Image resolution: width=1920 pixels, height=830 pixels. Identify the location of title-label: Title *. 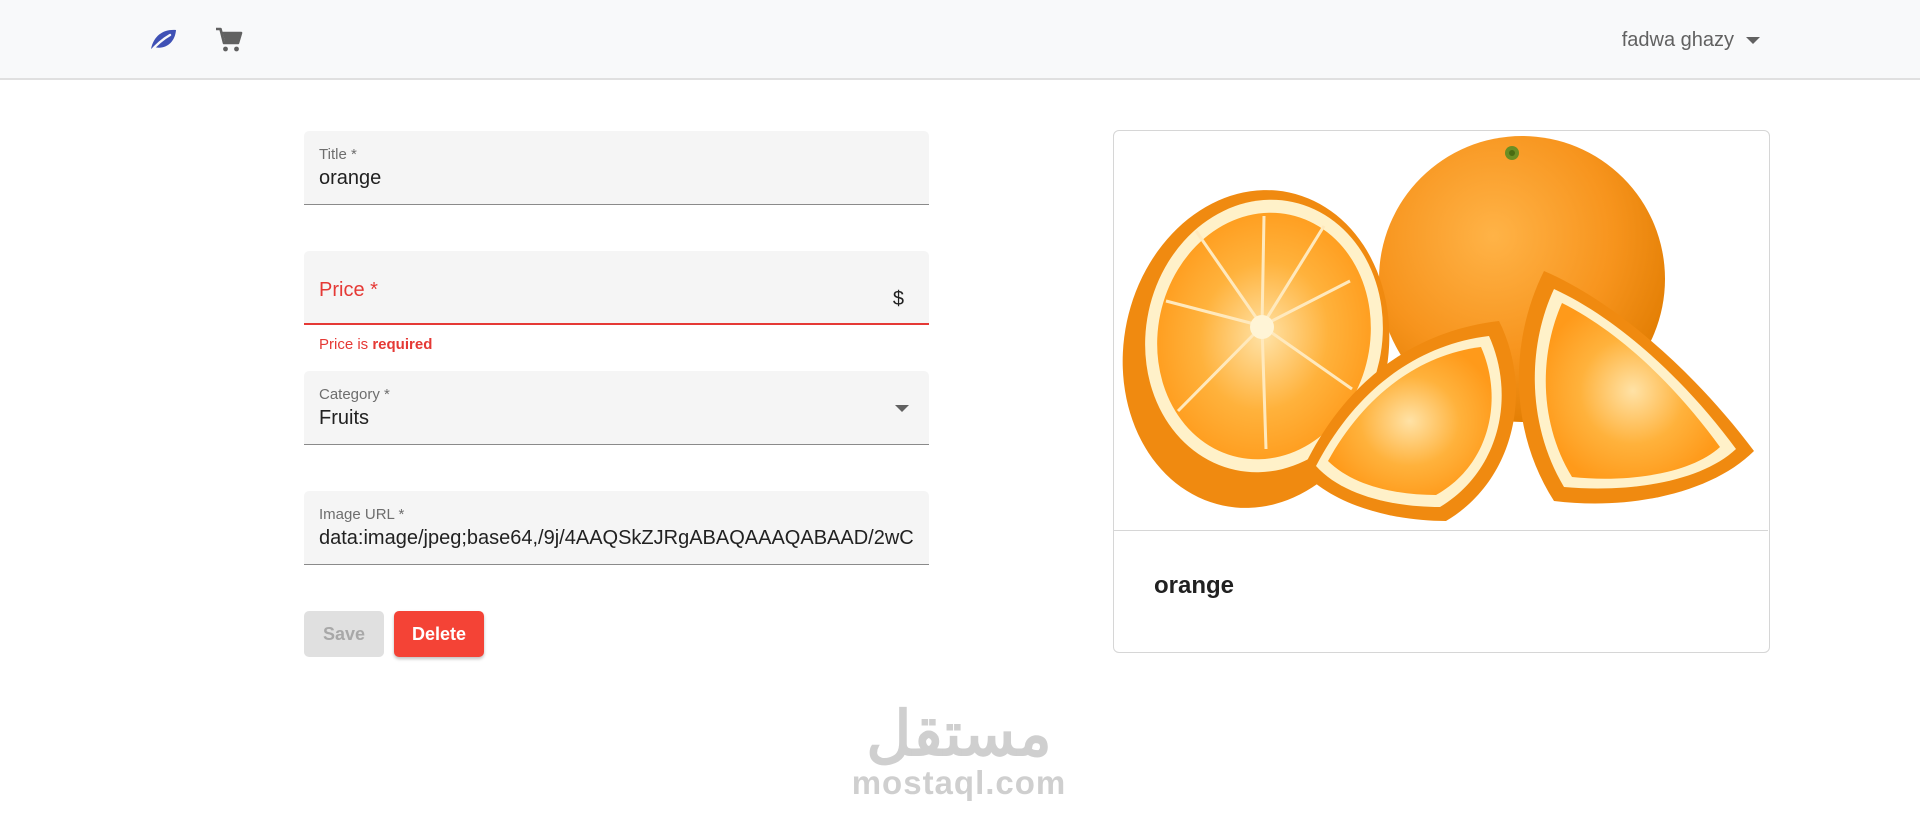
(338, 154).